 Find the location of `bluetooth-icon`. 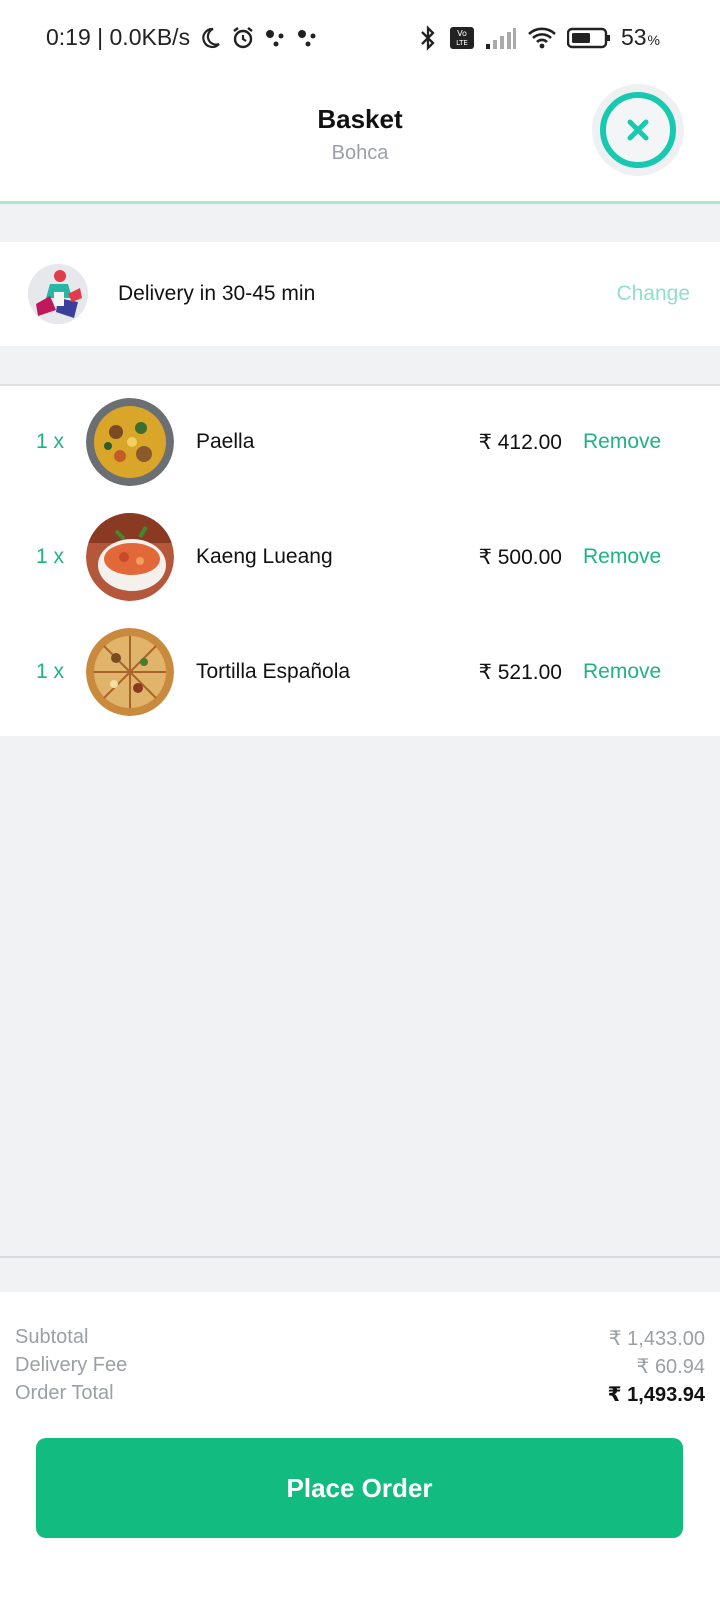

bluetooth-icon is located at coordinates (428, 37).